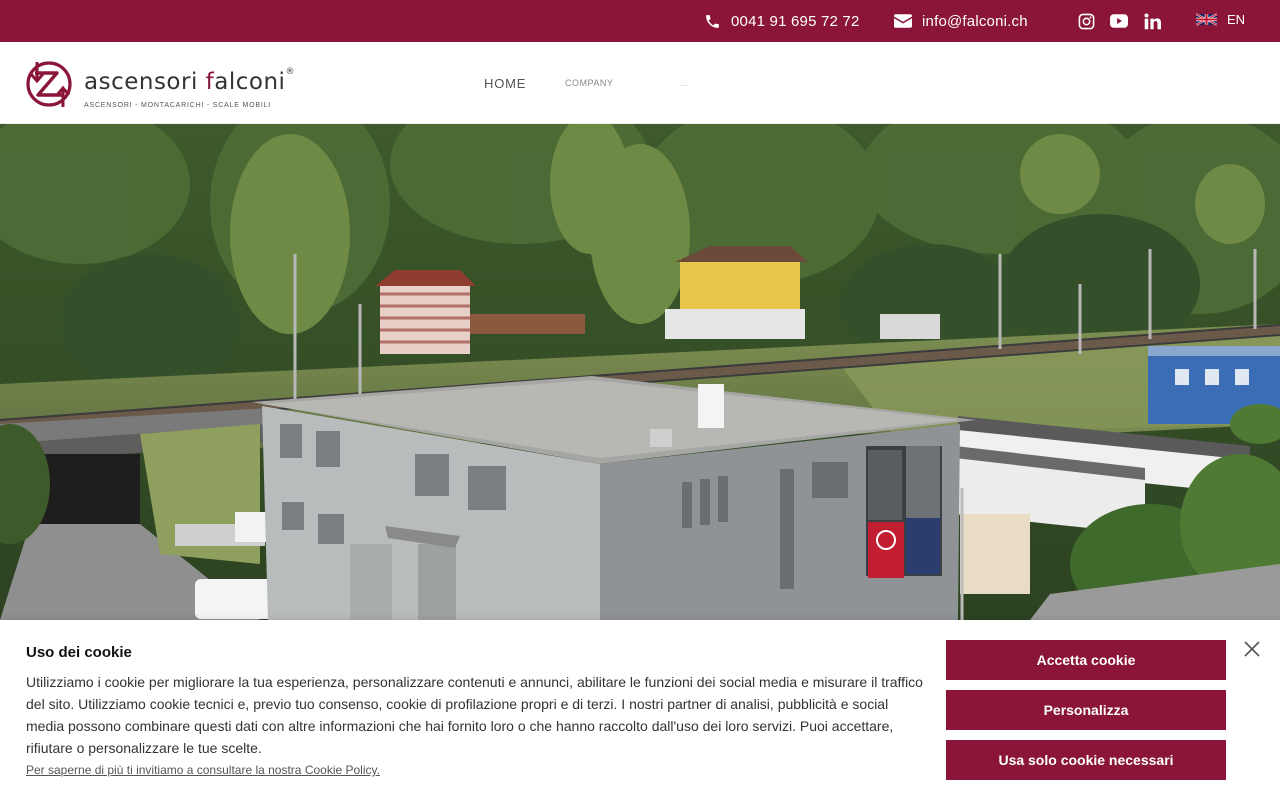  I want to click on brand-name: ascensori falconi®, so click(189, 81).